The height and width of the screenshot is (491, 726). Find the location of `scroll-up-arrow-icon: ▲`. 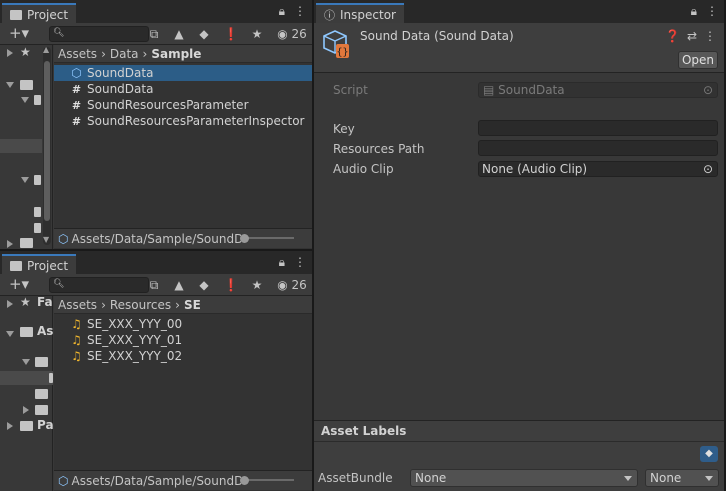

scroll-up-arrow-icon: ▲ is located at coordinates (46, 49).